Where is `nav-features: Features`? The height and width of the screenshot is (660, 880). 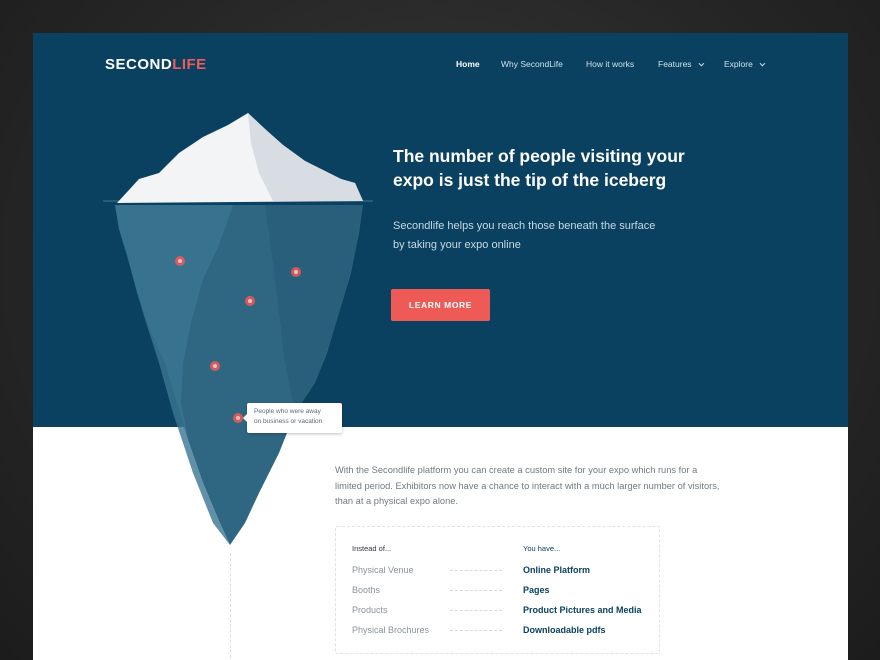
nav-features: Features is located at coordinates (681, 64).